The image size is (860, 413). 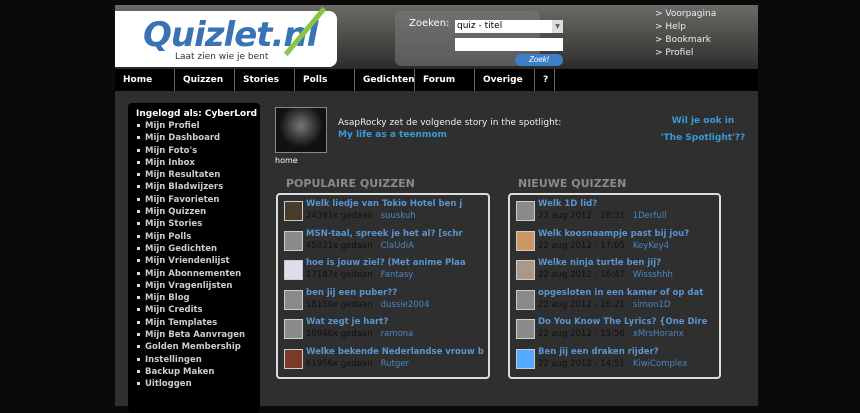 What do you see at coordinates (628, 246) in the screenshot?
I see `quiz-meta: 22 aug 2012 - 17:05 KeyKey4` at bounding box center [628, 246].